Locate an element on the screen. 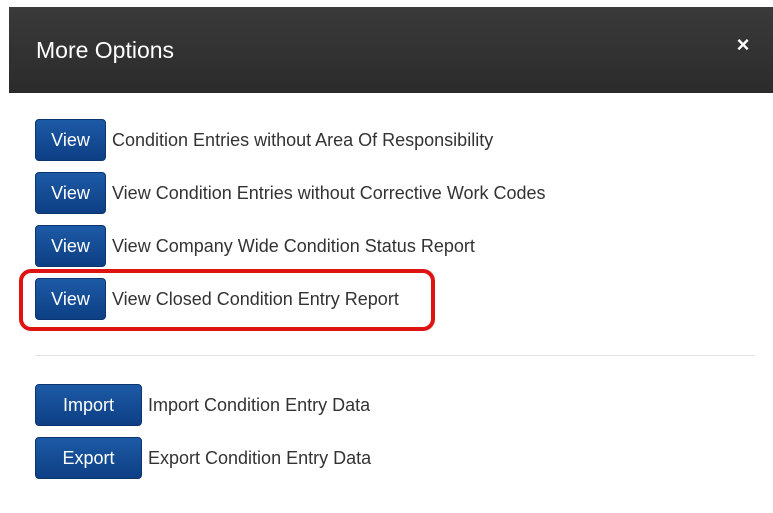 This screenshot has width=773, height=513. row-label: Import Condition Entry Data is located at coordinates (259, 404).